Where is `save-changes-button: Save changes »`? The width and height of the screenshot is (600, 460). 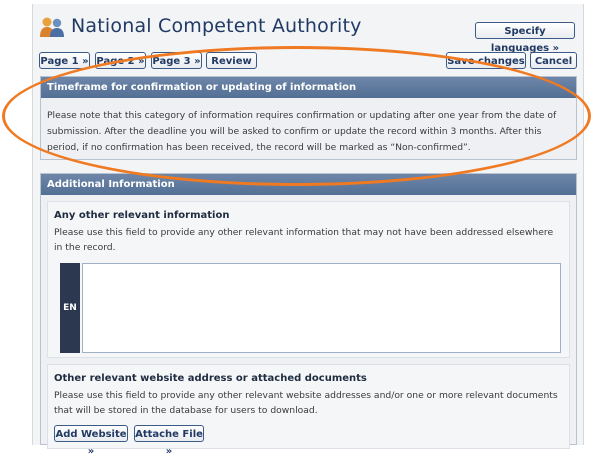
save-changes-button: Save changes » is located at coordinates (486, 68).